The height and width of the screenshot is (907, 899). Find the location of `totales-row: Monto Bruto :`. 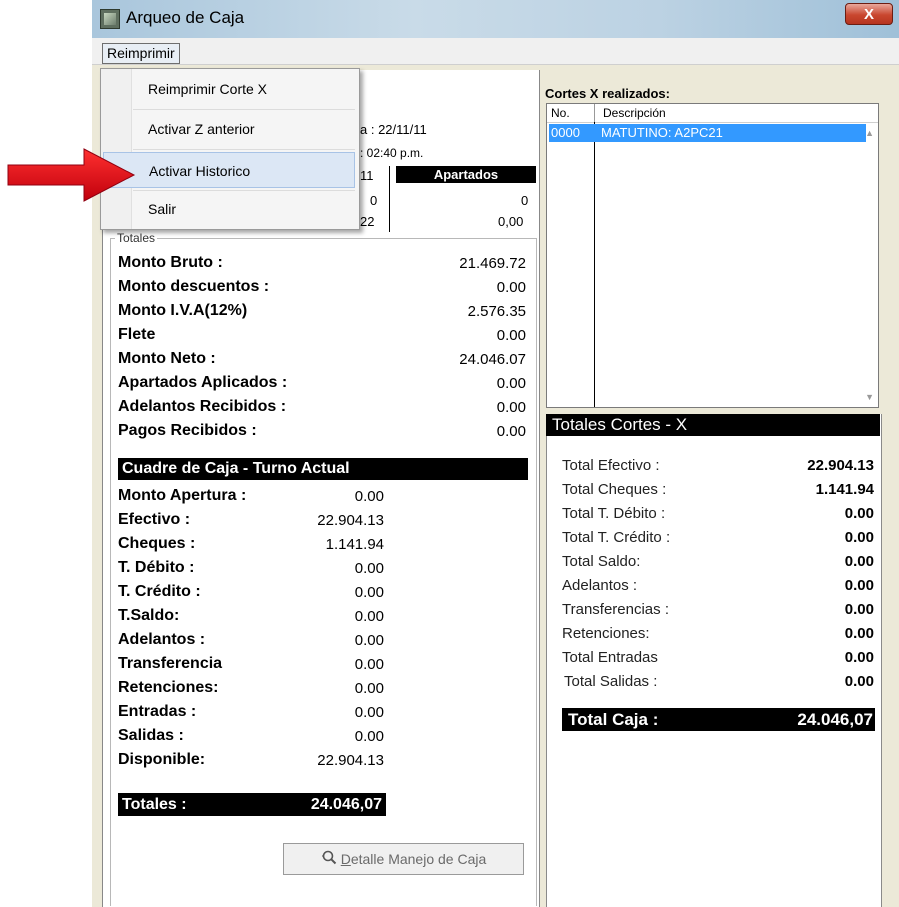

totales-row: Monto Bruto : is located at coordinates (170, 262).